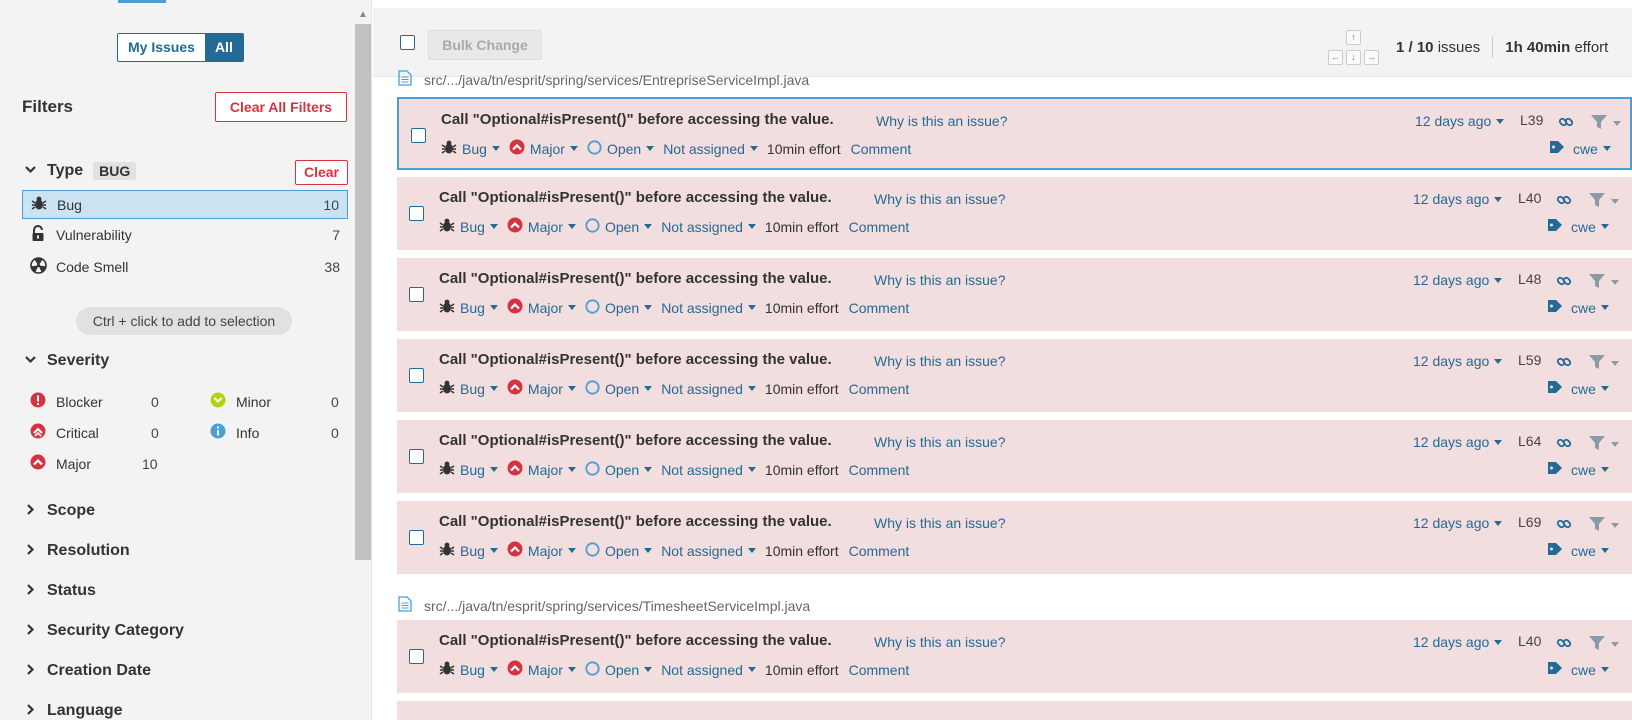 Image resolution: width=1632 pixels, height=720 pixels. What do you see at coordinates (161, 47) in the screenshot?
I see `my-issues-button: My Issues` at bounding box center [161, 47].